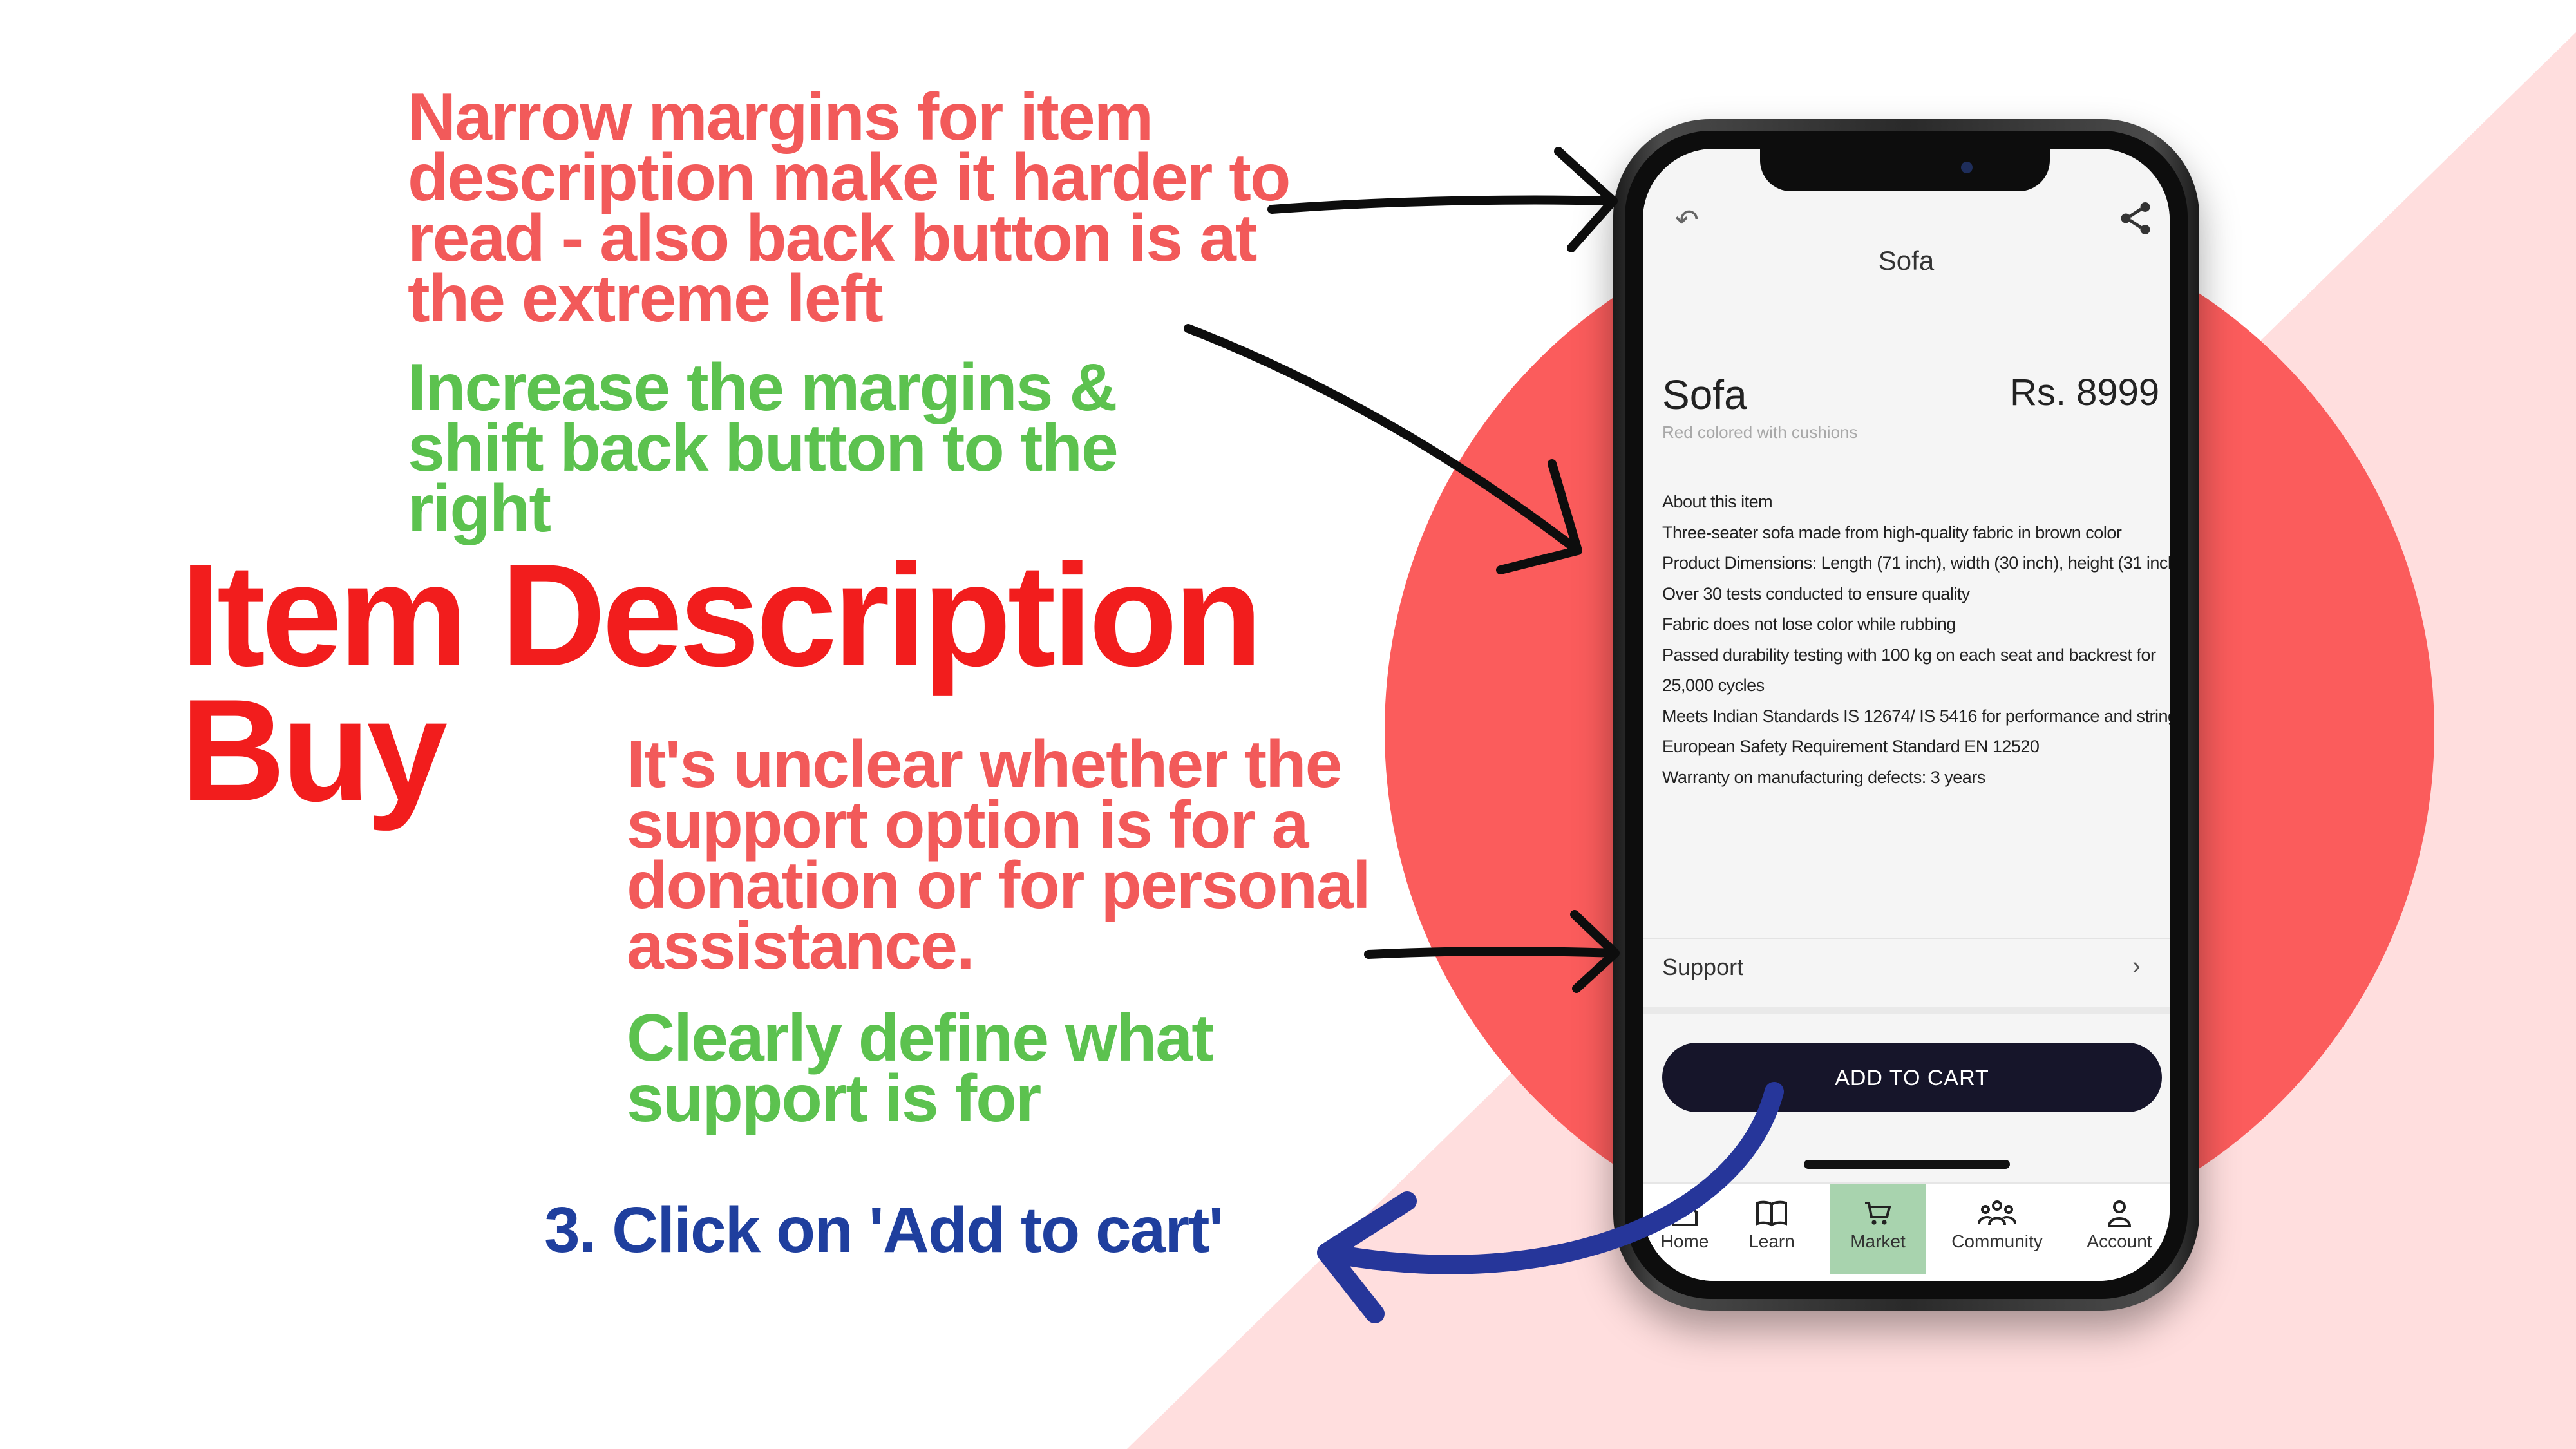  Describe the element at coordinates (1383, 449) in the screenshot. I see `arrow-to-description` at that location.